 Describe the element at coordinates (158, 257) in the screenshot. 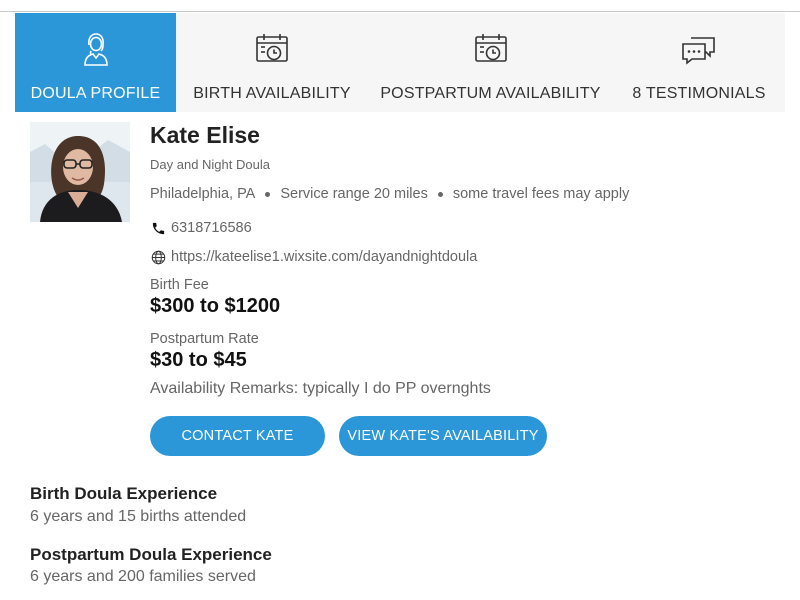

I see `globe-icon` at that location.